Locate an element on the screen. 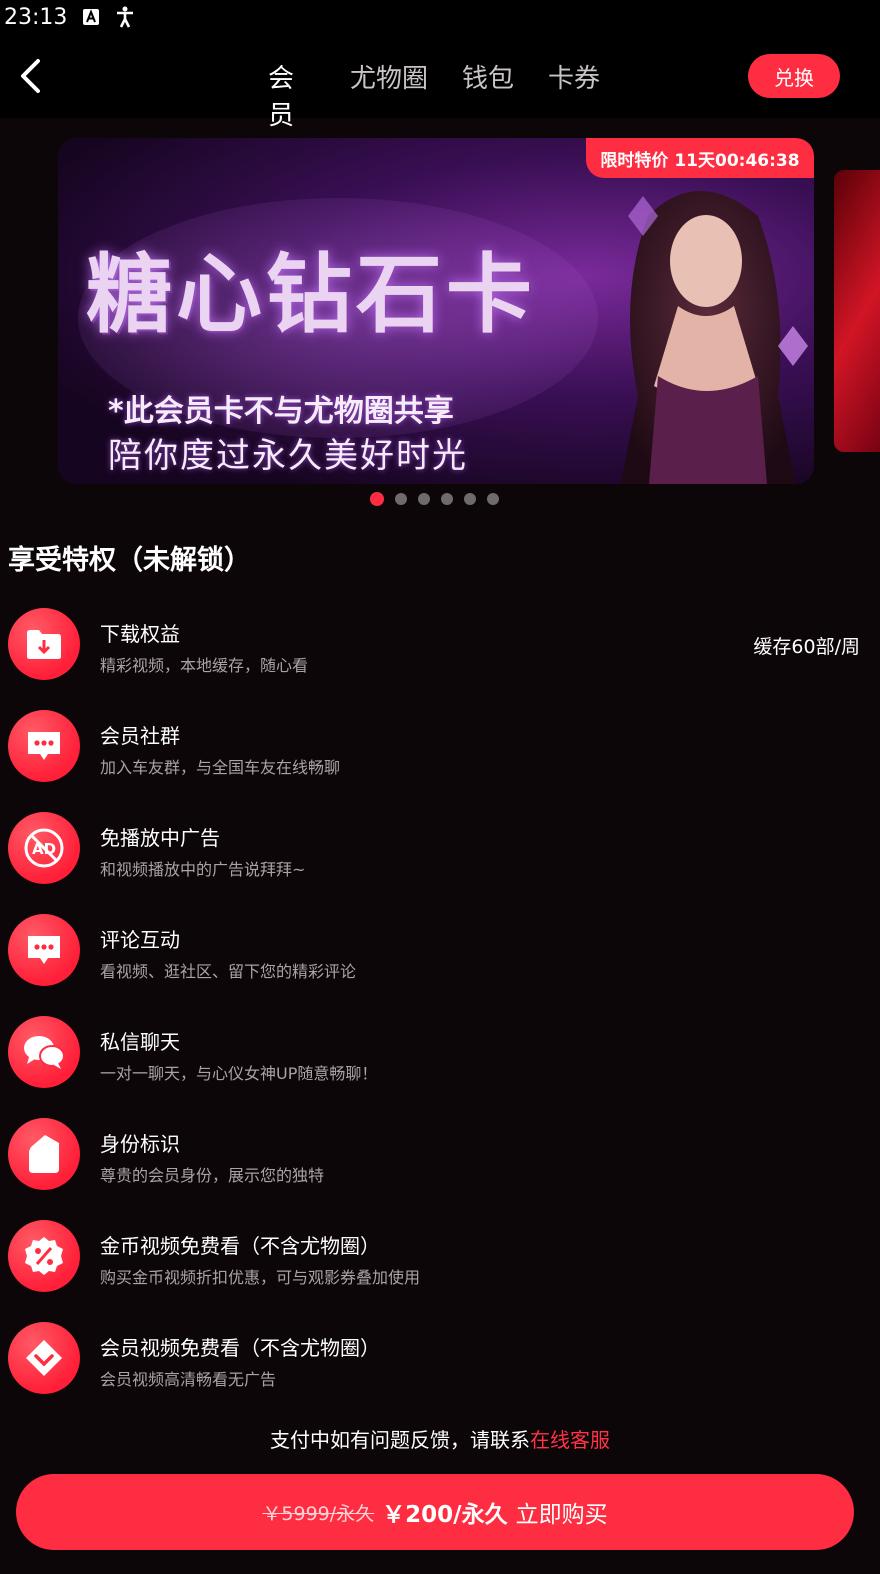 This screenshot has width=880, height=1574. privilege-title: 评论互动 is located at coordinates (140, 940).